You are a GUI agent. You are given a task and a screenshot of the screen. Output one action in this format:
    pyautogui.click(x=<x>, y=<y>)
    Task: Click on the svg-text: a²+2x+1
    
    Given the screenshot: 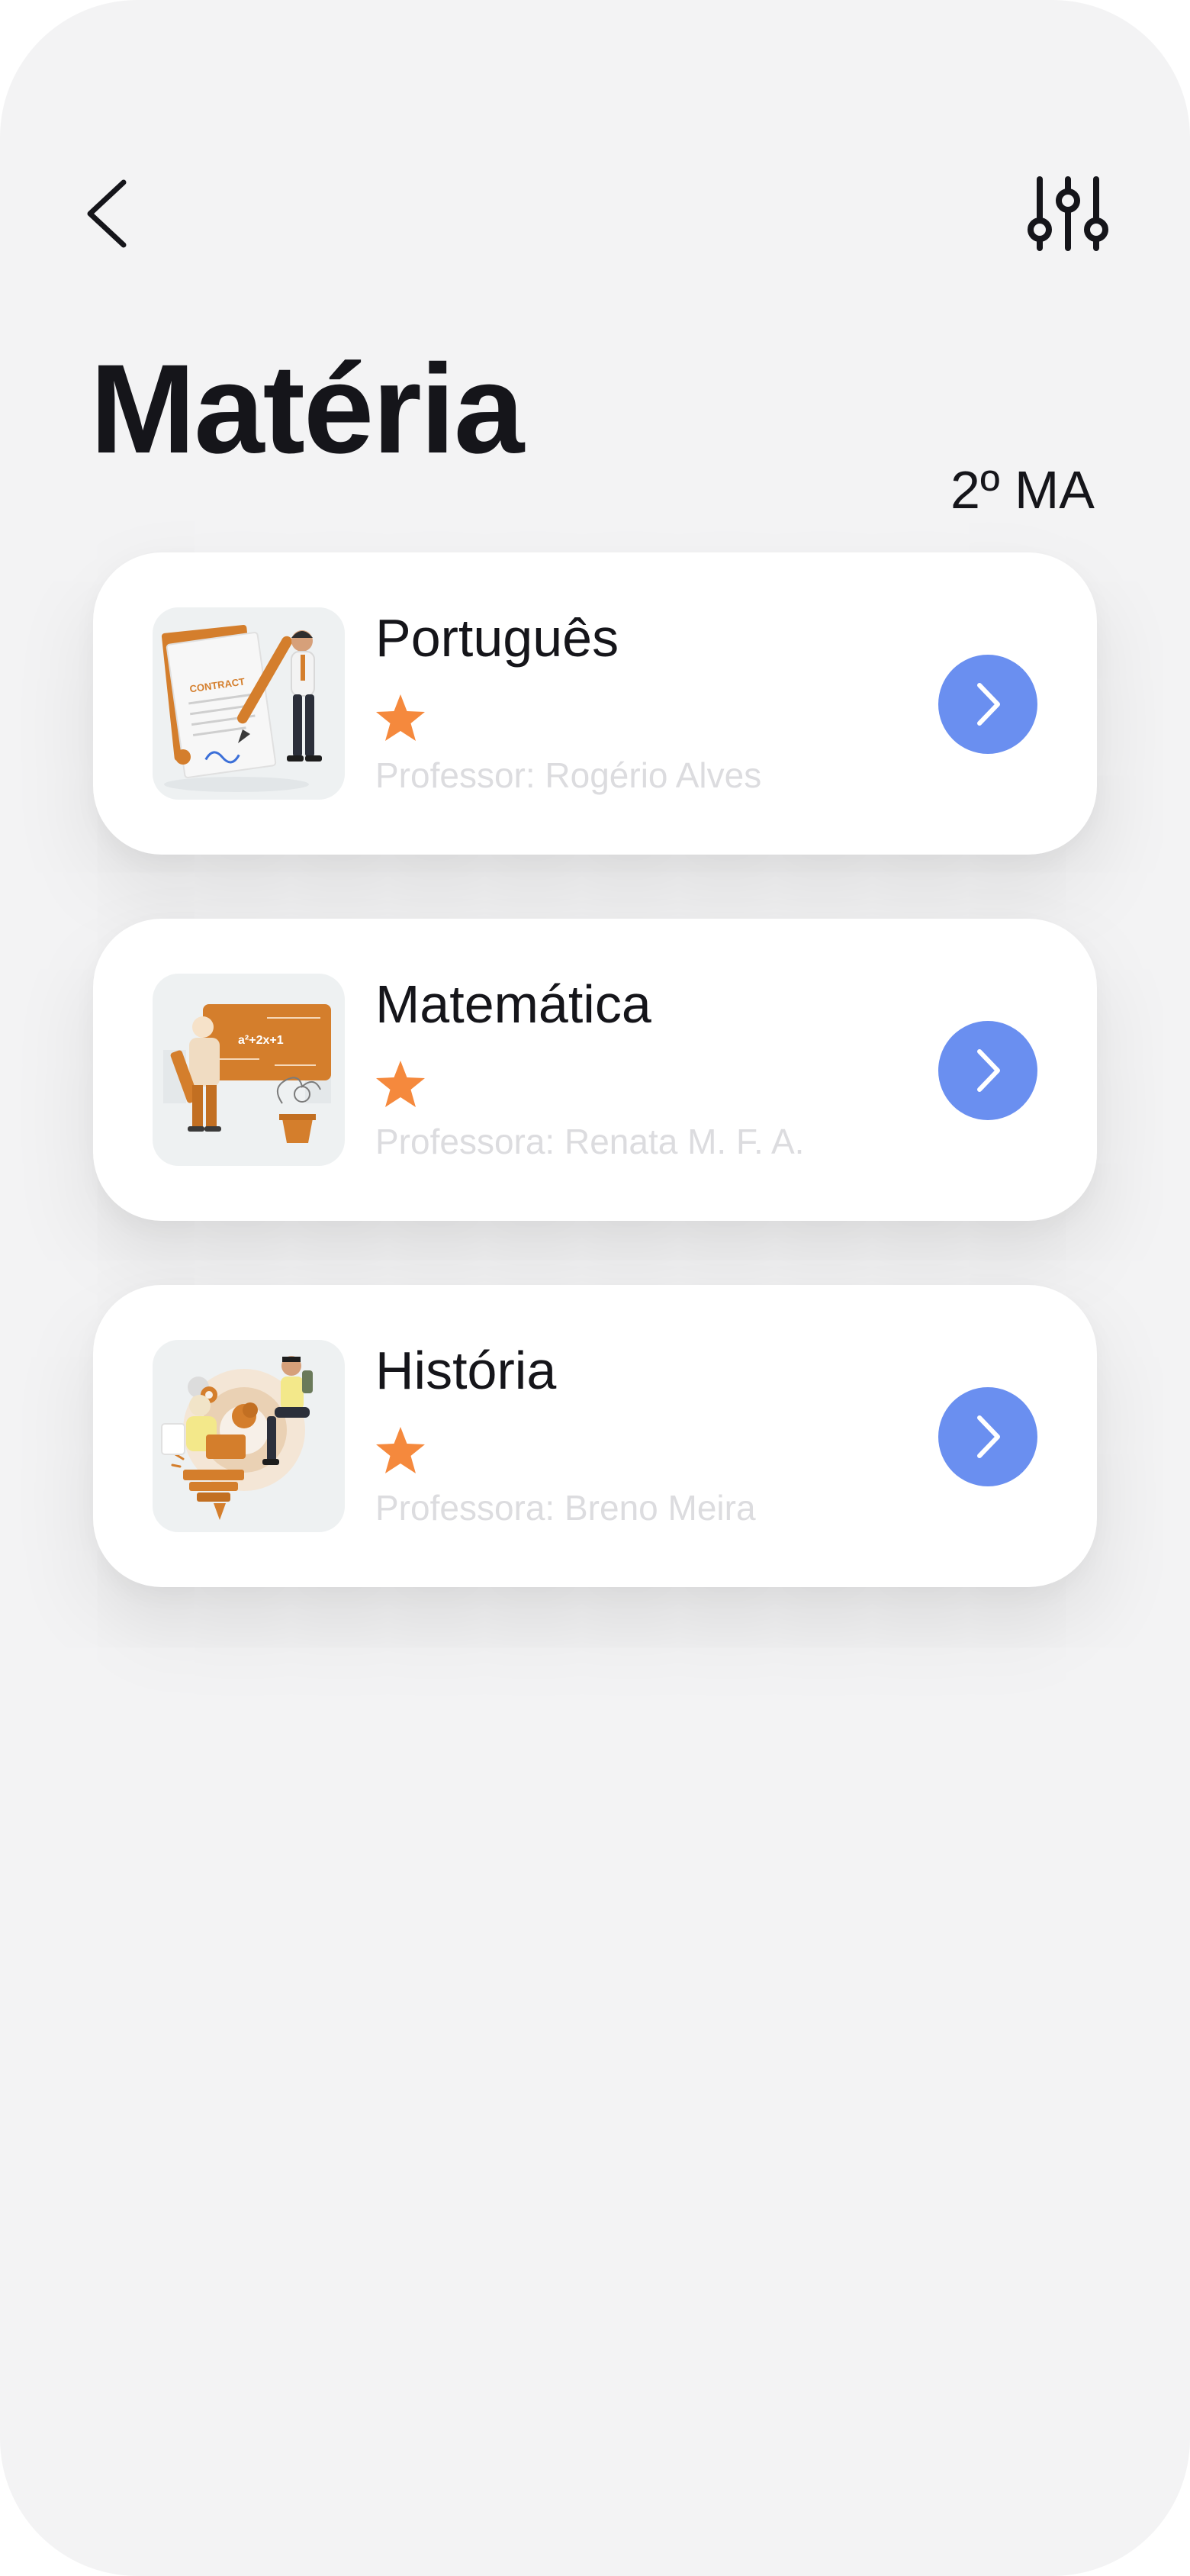 What is the action you would take?
    pyautogui.click(x=261, y=1040)
    